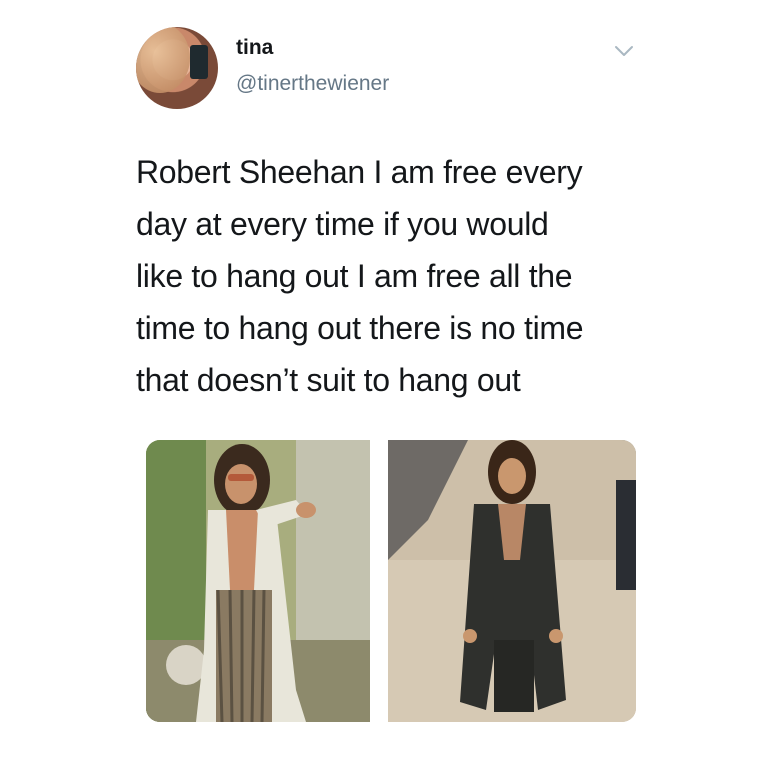  What do you see at coordinates (199, 62) in the screenshot?
I see `avatar-phone` at bounding box center [199, 62].